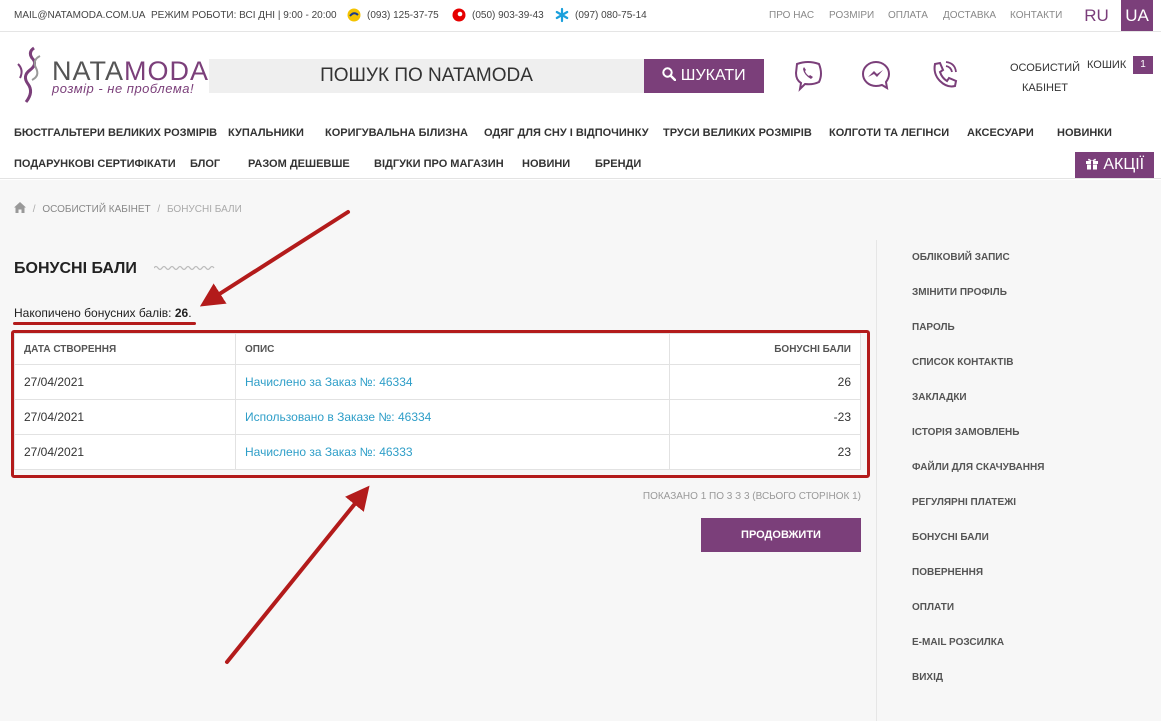 The image size is (1161, 721). What do you see at coordinates (396, 133) in the screenshot?
I see `nav-shapewear: КОРИГУВАЛЬНА БІЛИЗНА` at bounding box center [396, 133].